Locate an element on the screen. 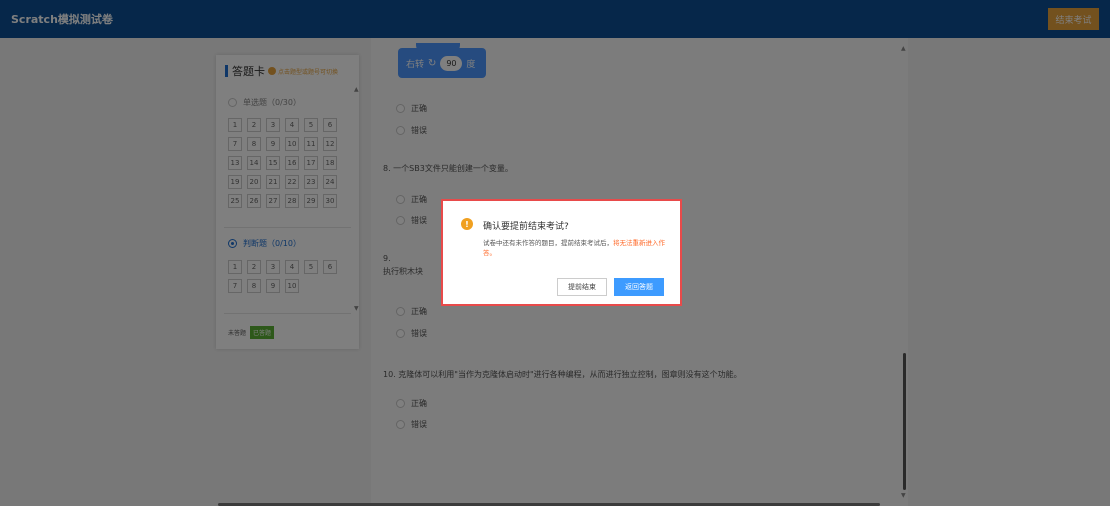  return-to-answer-button: 返回答题 is located at coordinates (639, 287).